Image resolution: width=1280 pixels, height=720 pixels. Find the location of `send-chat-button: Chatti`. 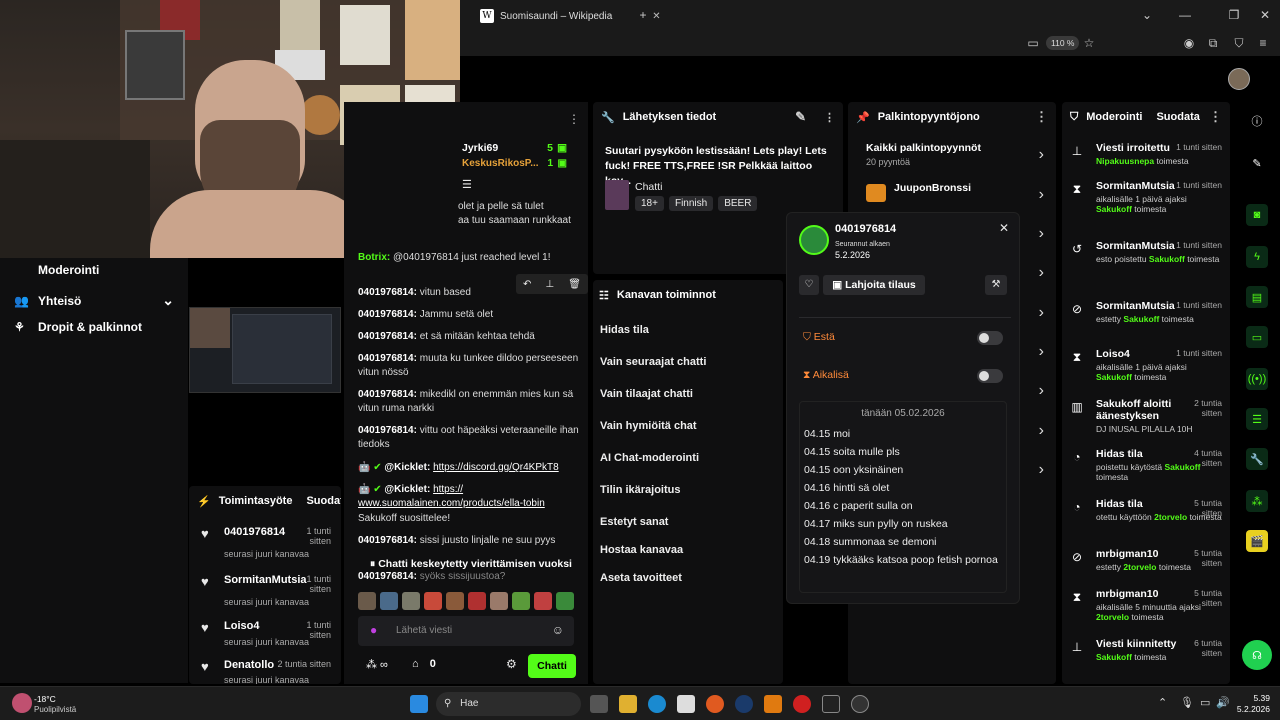

send-chat-button: Chatti is located at coordinates (552, 666).